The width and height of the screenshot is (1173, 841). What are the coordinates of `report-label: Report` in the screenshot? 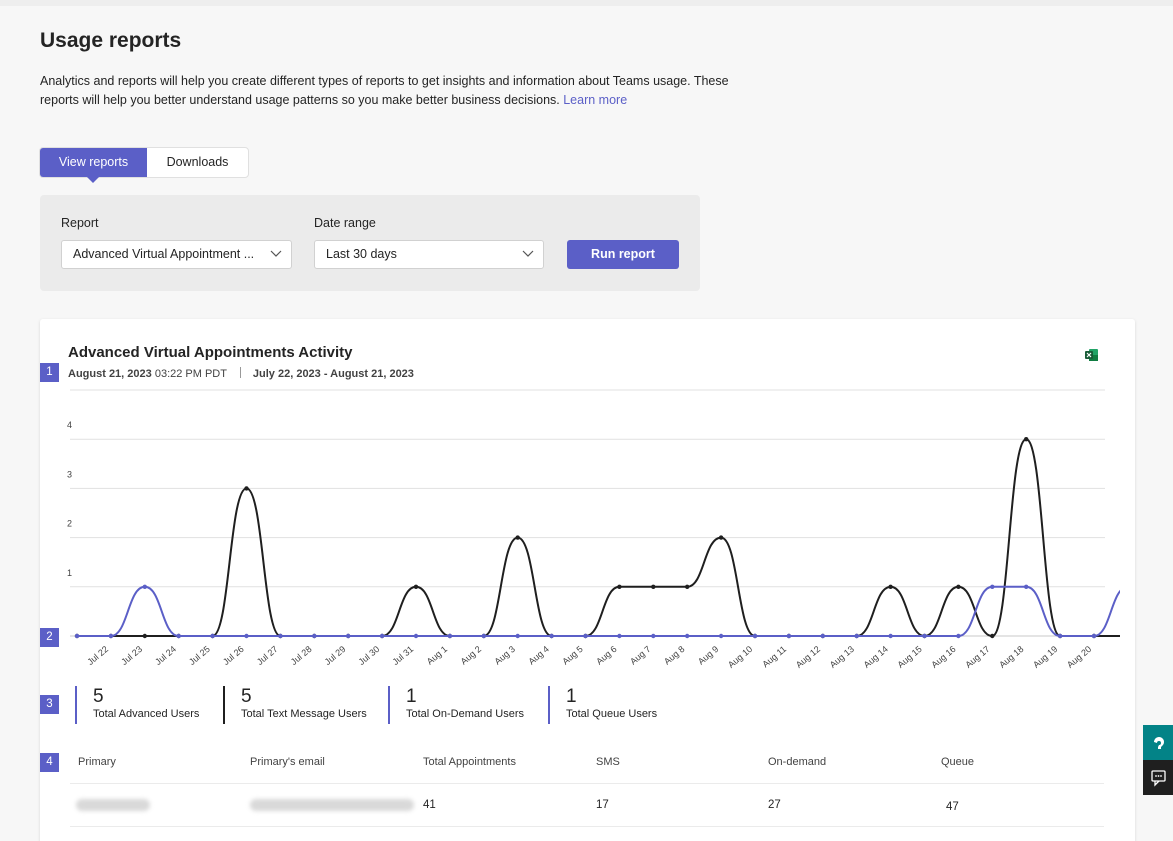 It's located at (80, 223).